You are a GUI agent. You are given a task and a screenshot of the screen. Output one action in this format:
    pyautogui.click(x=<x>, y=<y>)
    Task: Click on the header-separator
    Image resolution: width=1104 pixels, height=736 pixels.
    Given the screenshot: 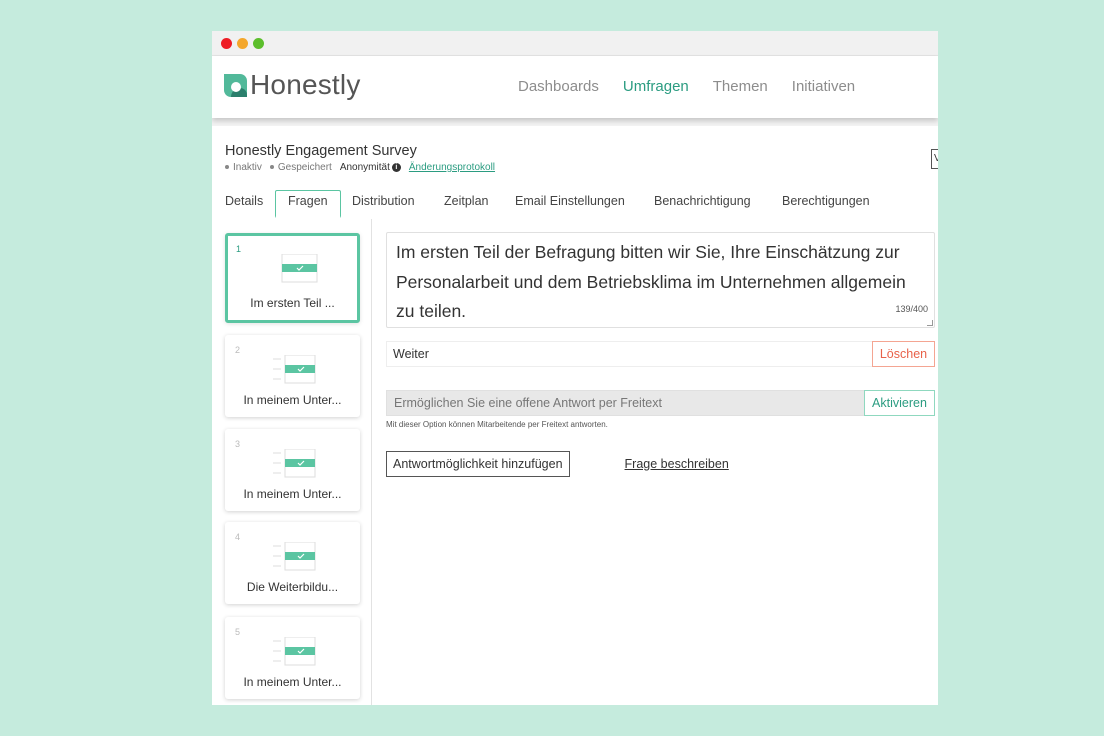 What is the action you would take?
    pyautogui.click(x=575, y=122)
    